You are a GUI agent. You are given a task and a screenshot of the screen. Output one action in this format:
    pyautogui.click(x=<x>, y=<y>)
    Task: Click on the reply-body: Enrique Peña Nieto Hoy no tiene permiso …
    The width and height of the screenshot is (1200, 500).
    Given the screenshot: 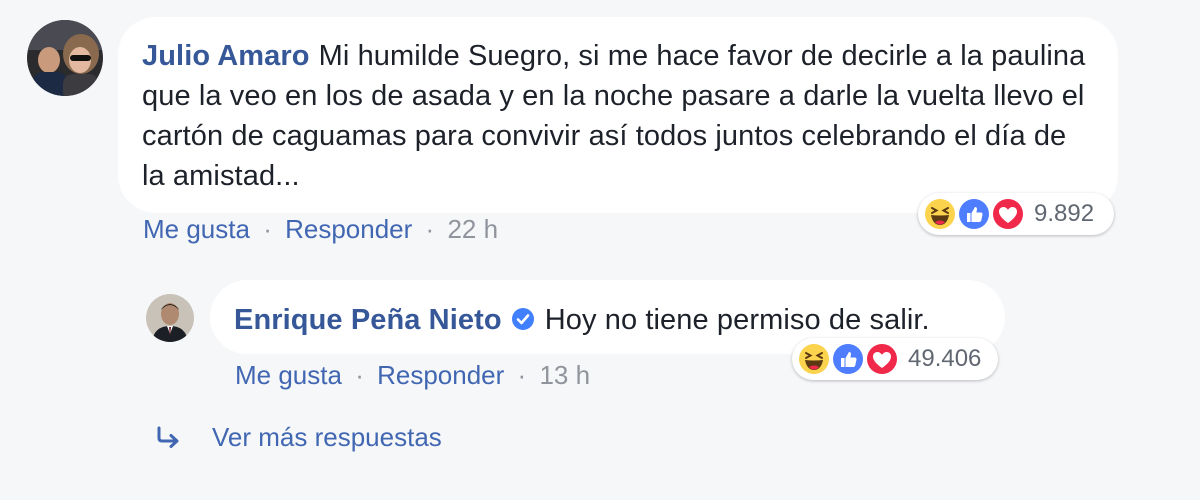 What is the action you would take?
    pyautogui.click(x=607, y=320)
    